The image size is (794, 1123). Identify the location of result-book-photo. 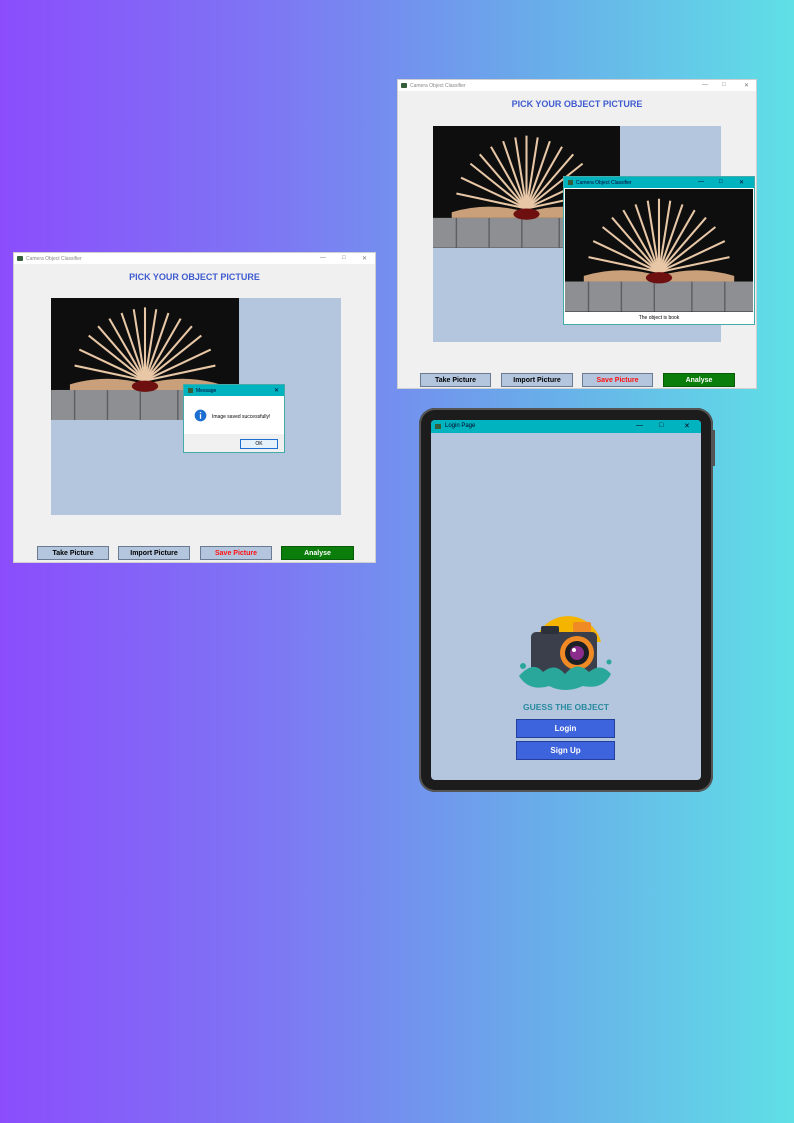
(659, 250).